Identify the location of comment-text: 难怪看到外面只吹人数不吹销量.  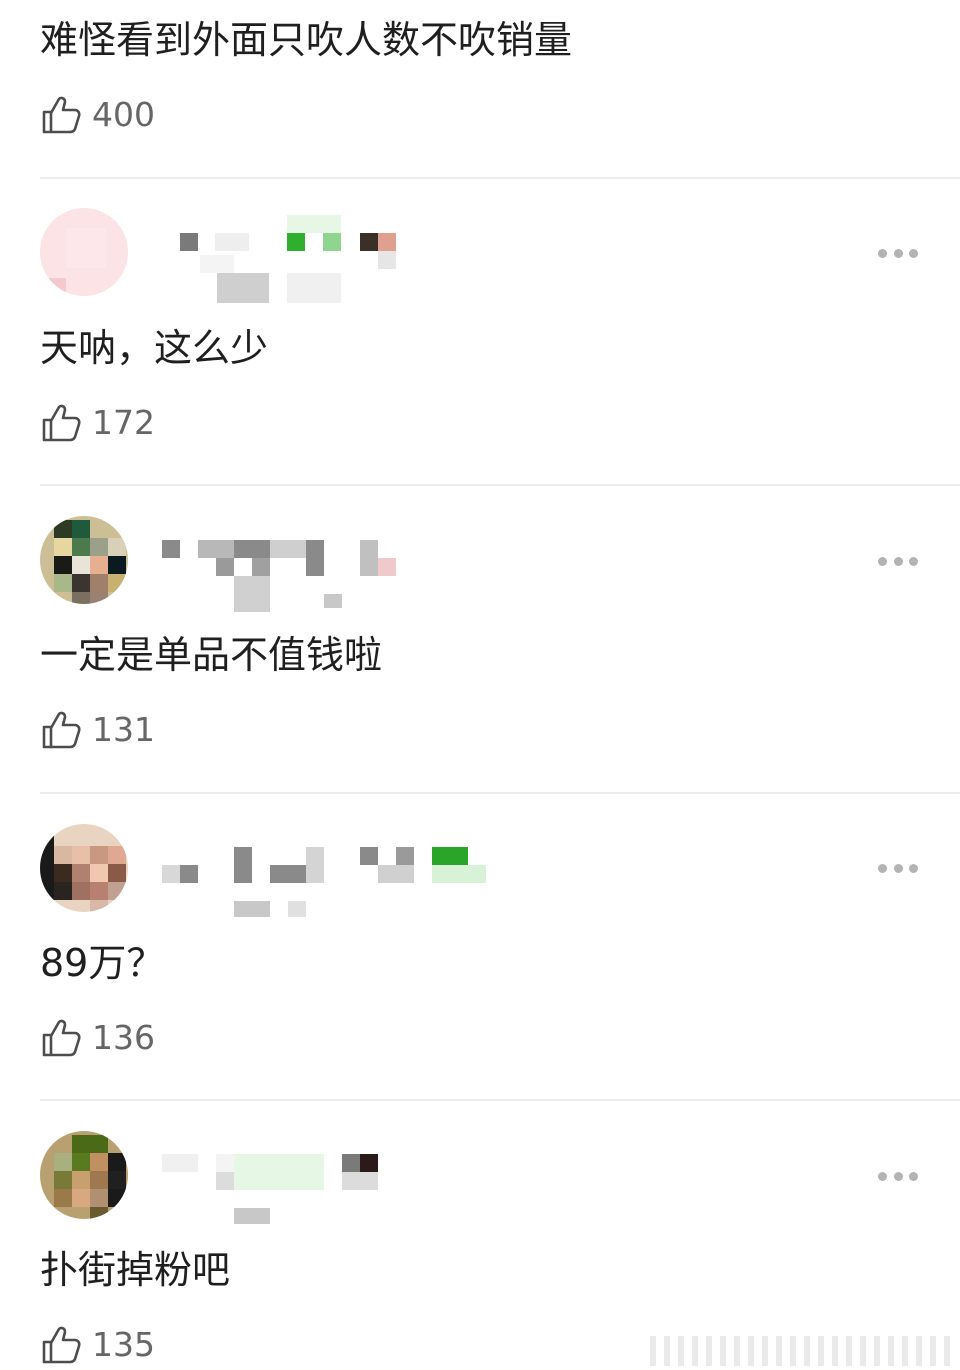
(306, 40).